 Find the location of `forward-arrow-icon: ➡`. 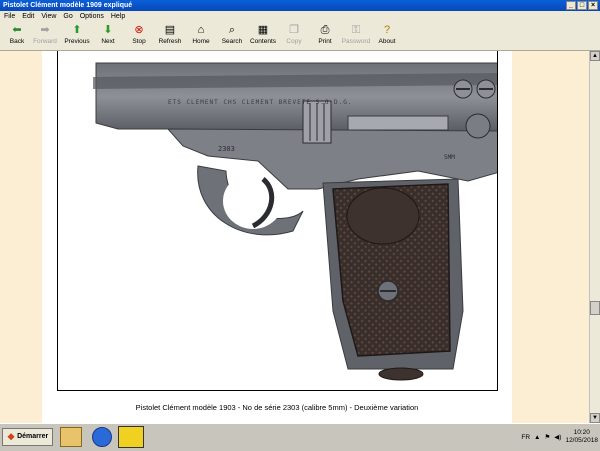

forward-arrow-icon: ➡ is located at coordinates (45, 30).